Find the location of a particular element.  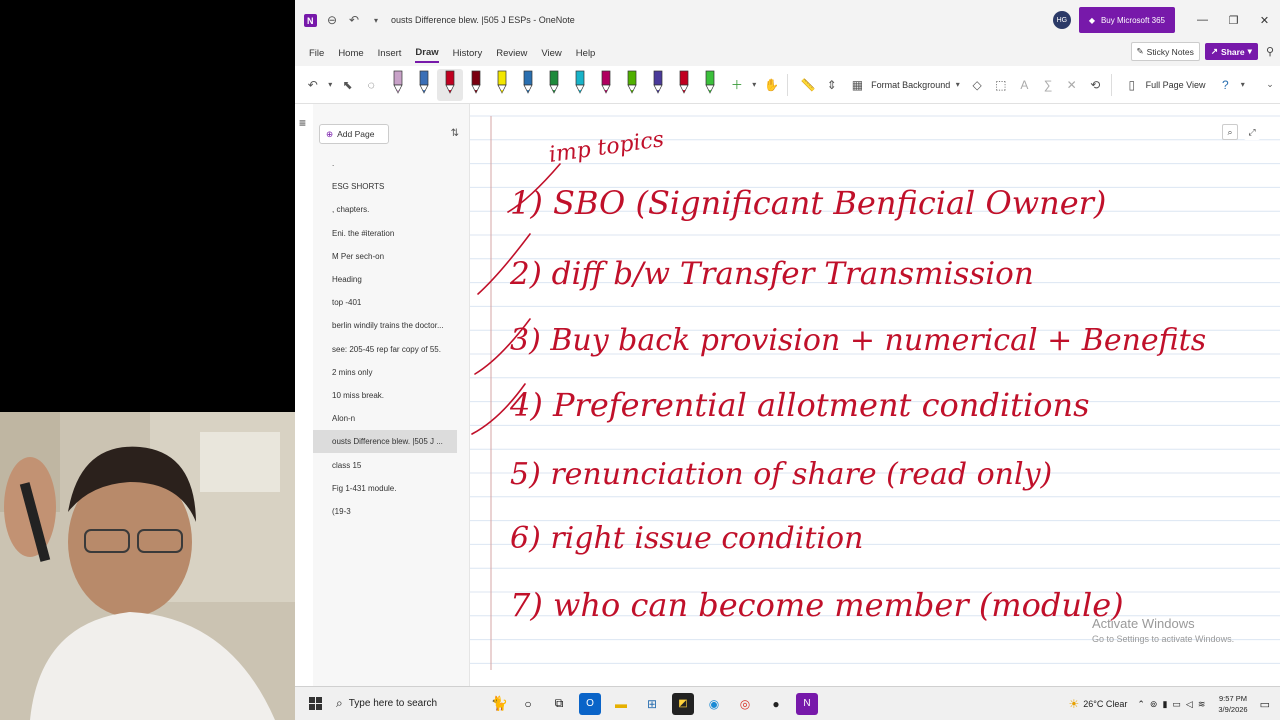

page-list-item: top -401 is located at coordinates (391, 302).